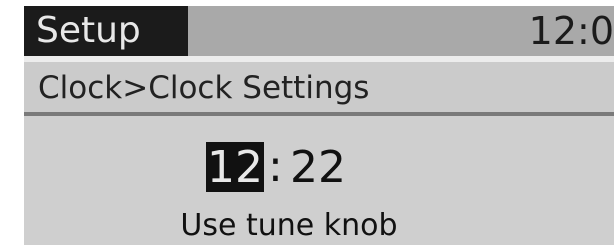 Image resolution: width=614 pixels, height=245 pixels. What do you see at coordinates (318, 167) in the screenshot?
I see `minute-field: 22` at bounding box center [318, 167].